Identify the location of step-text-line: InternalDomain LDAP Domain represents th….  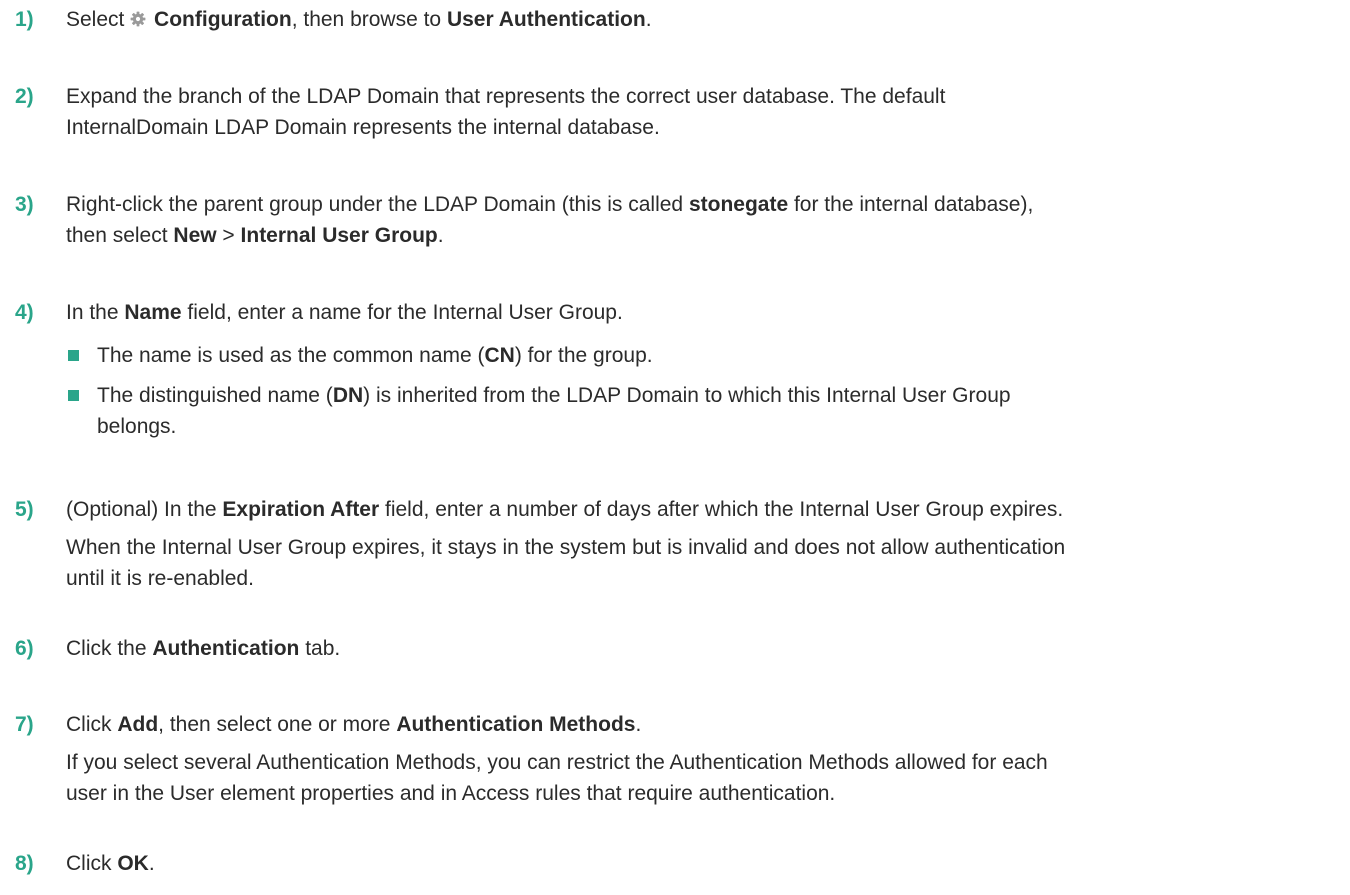
(363, 127).